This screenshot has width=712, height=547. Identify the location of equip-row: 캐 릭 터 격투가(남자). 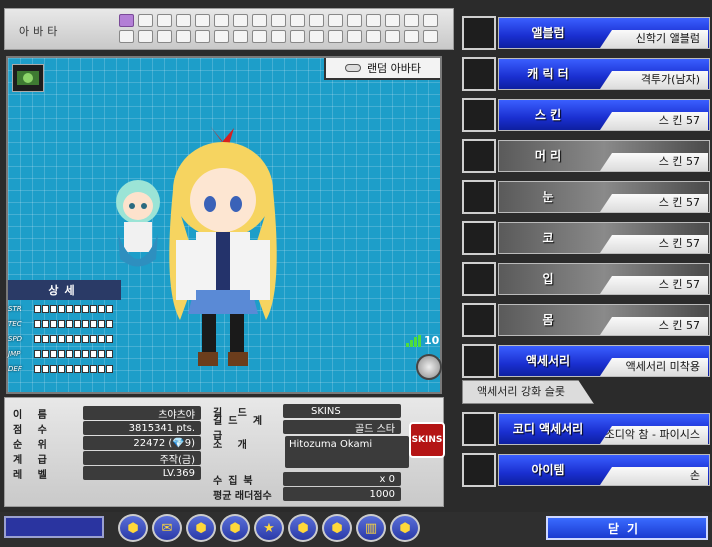
(586, 74).